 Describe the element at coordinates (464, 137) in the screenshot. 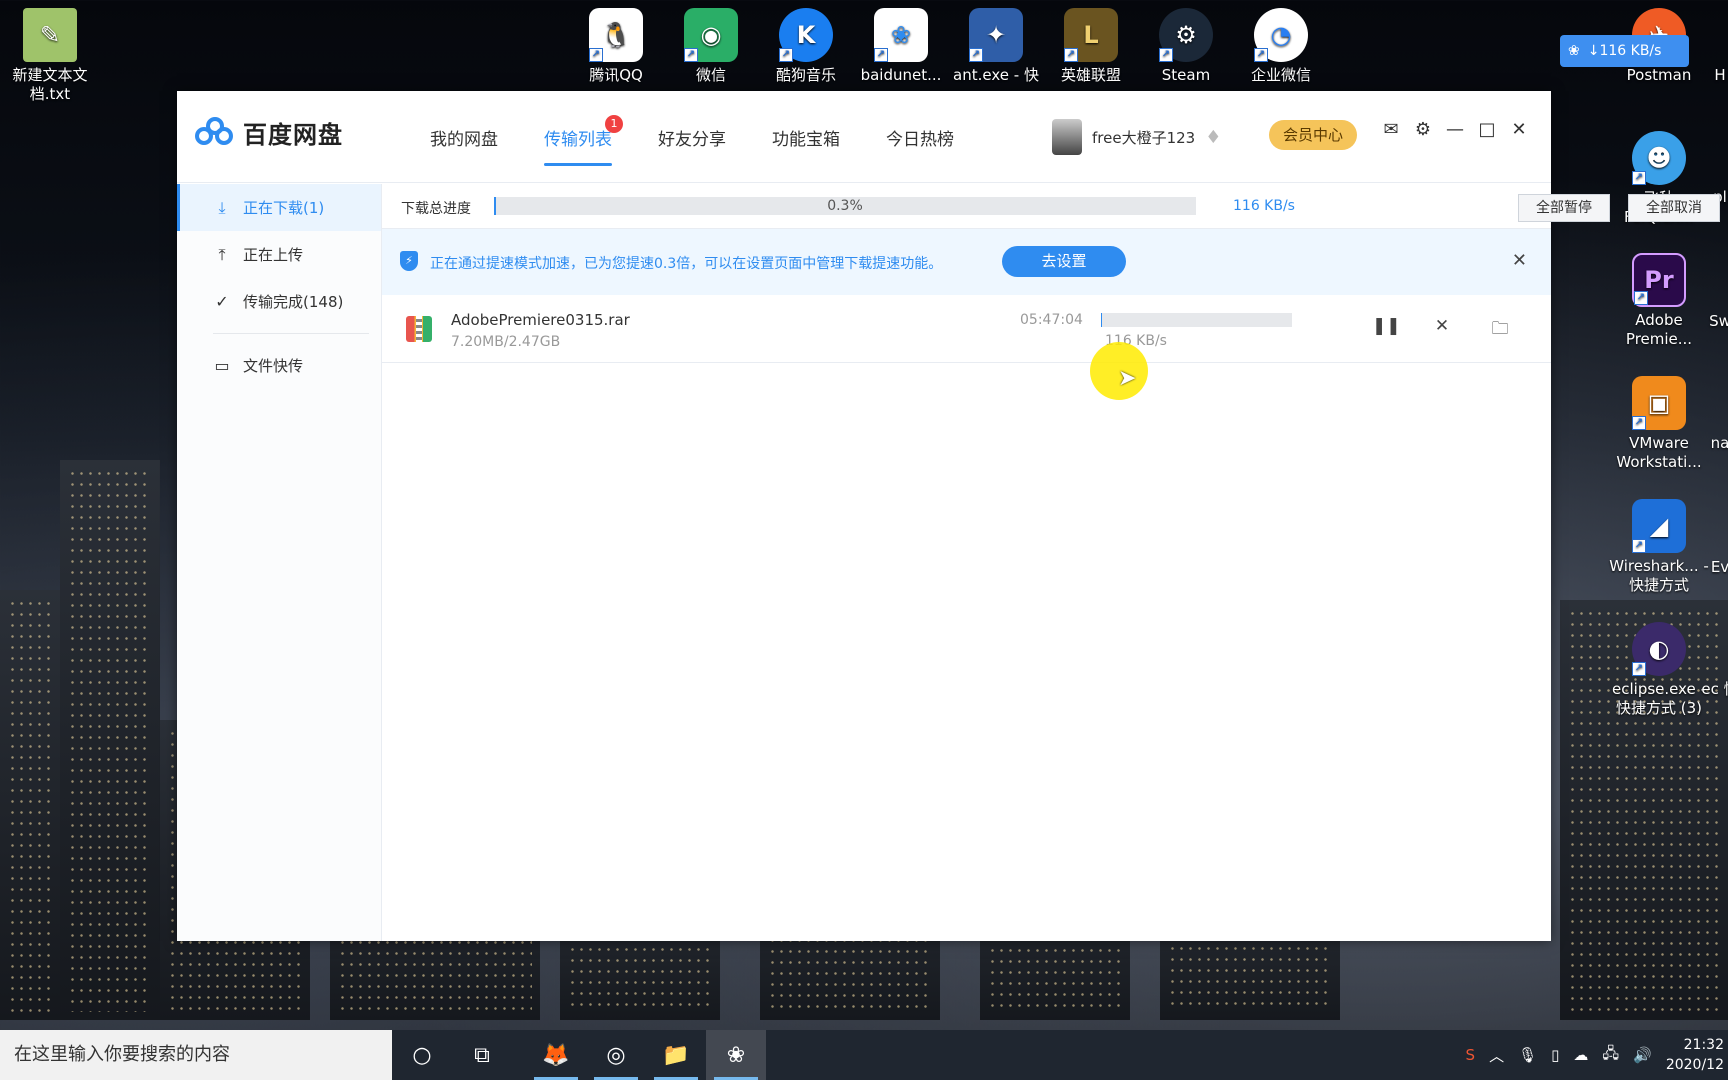

I see `tab-my-disk: 我的网盘` at that location.